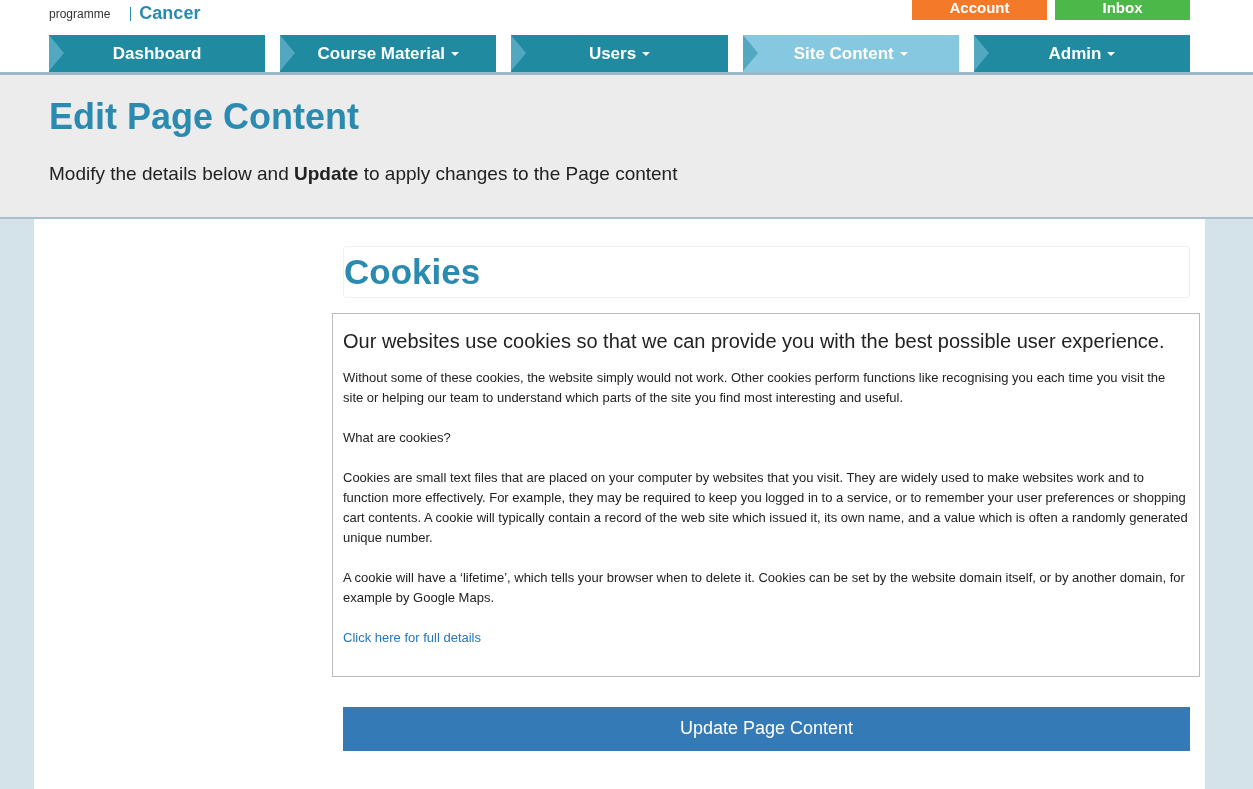  I want to click on paragraph: What are cookies?, so click(397, 437).